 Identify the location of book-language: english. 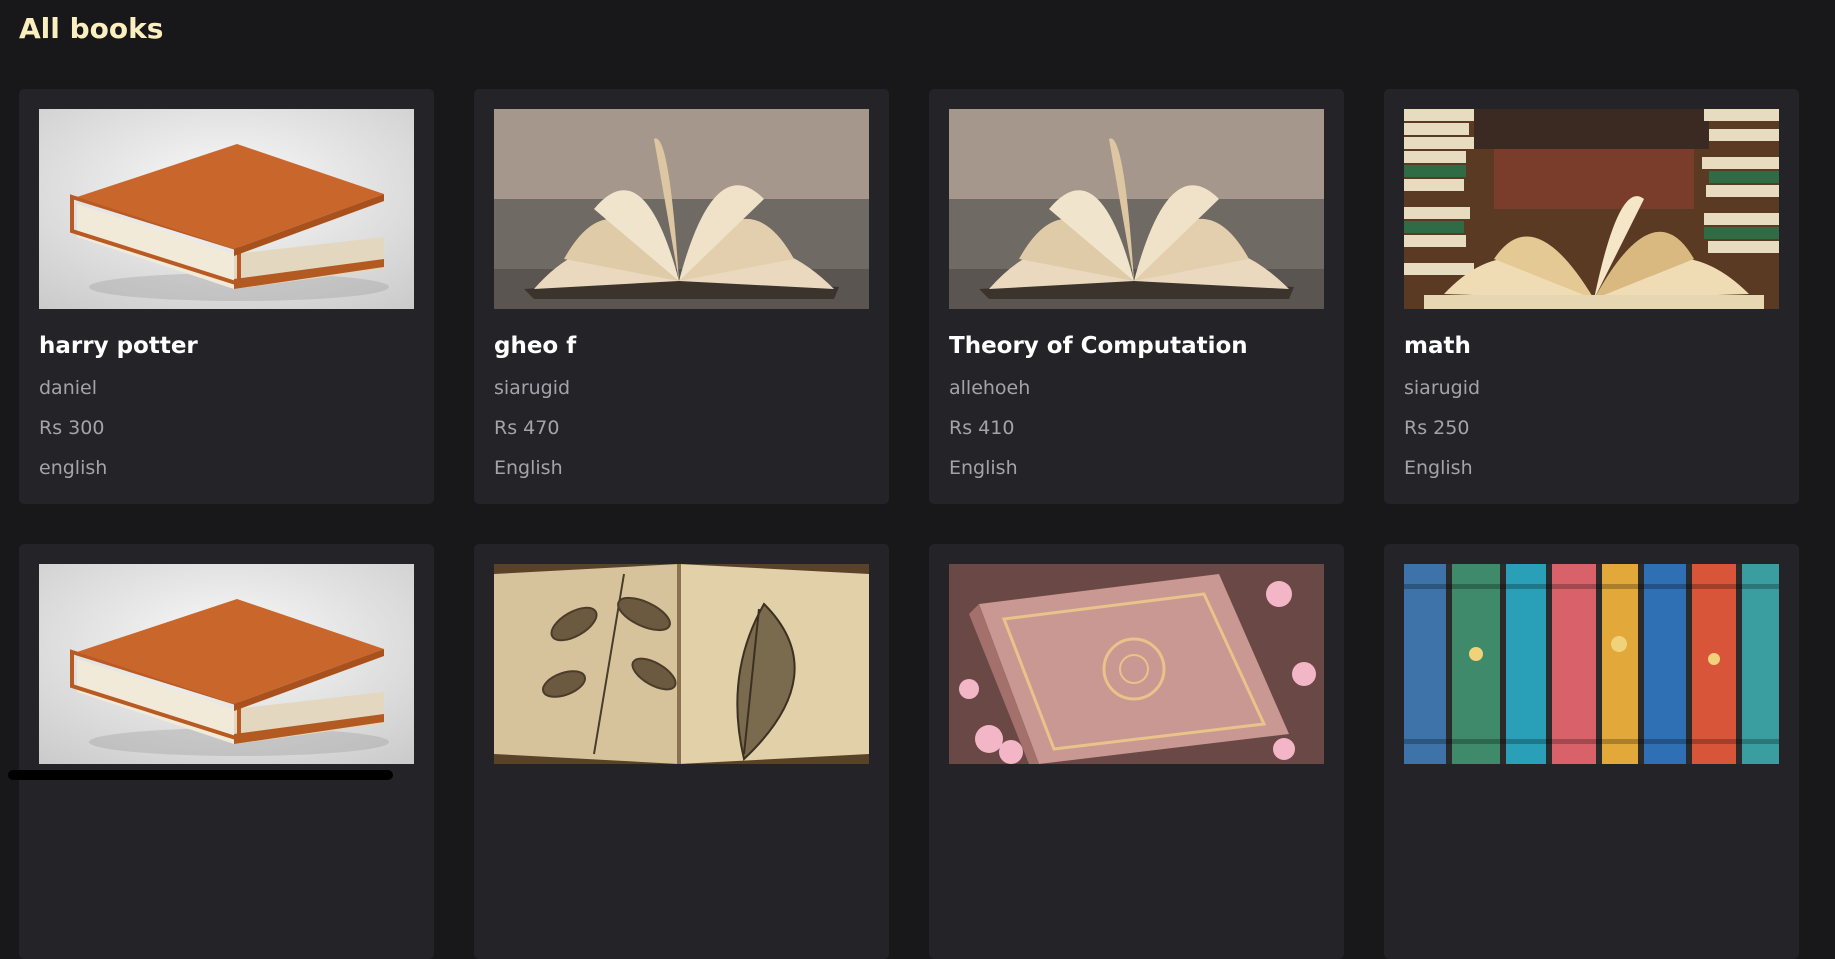
(73, 468).